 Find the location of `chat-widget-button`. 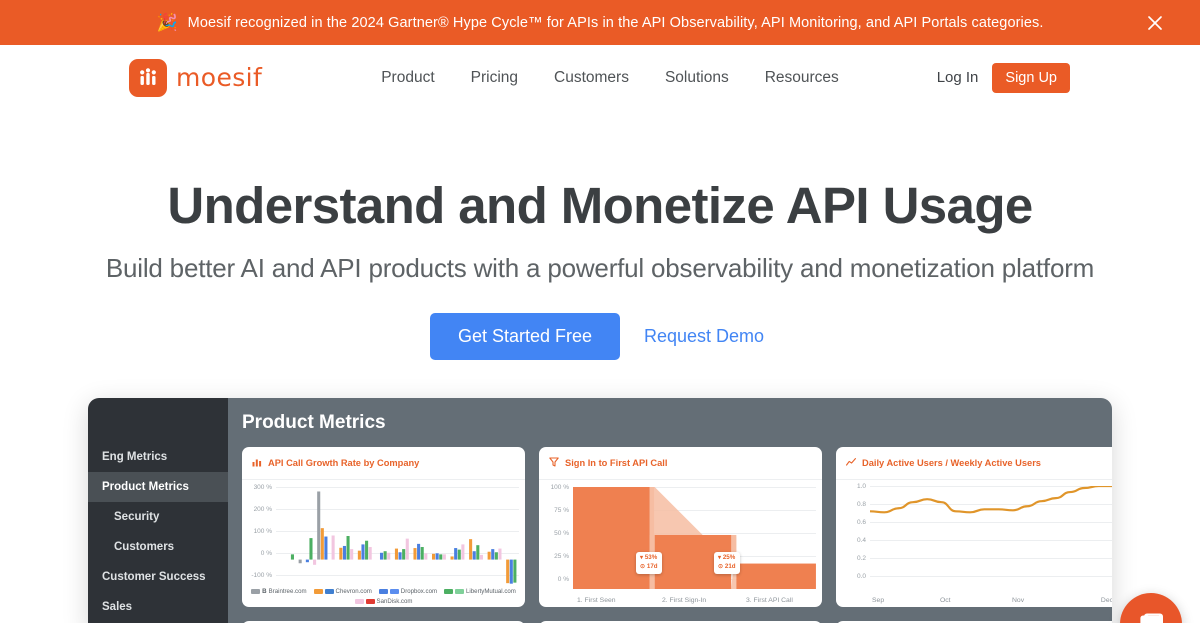

chat-widget-button is located at coordinates (1151, 608).